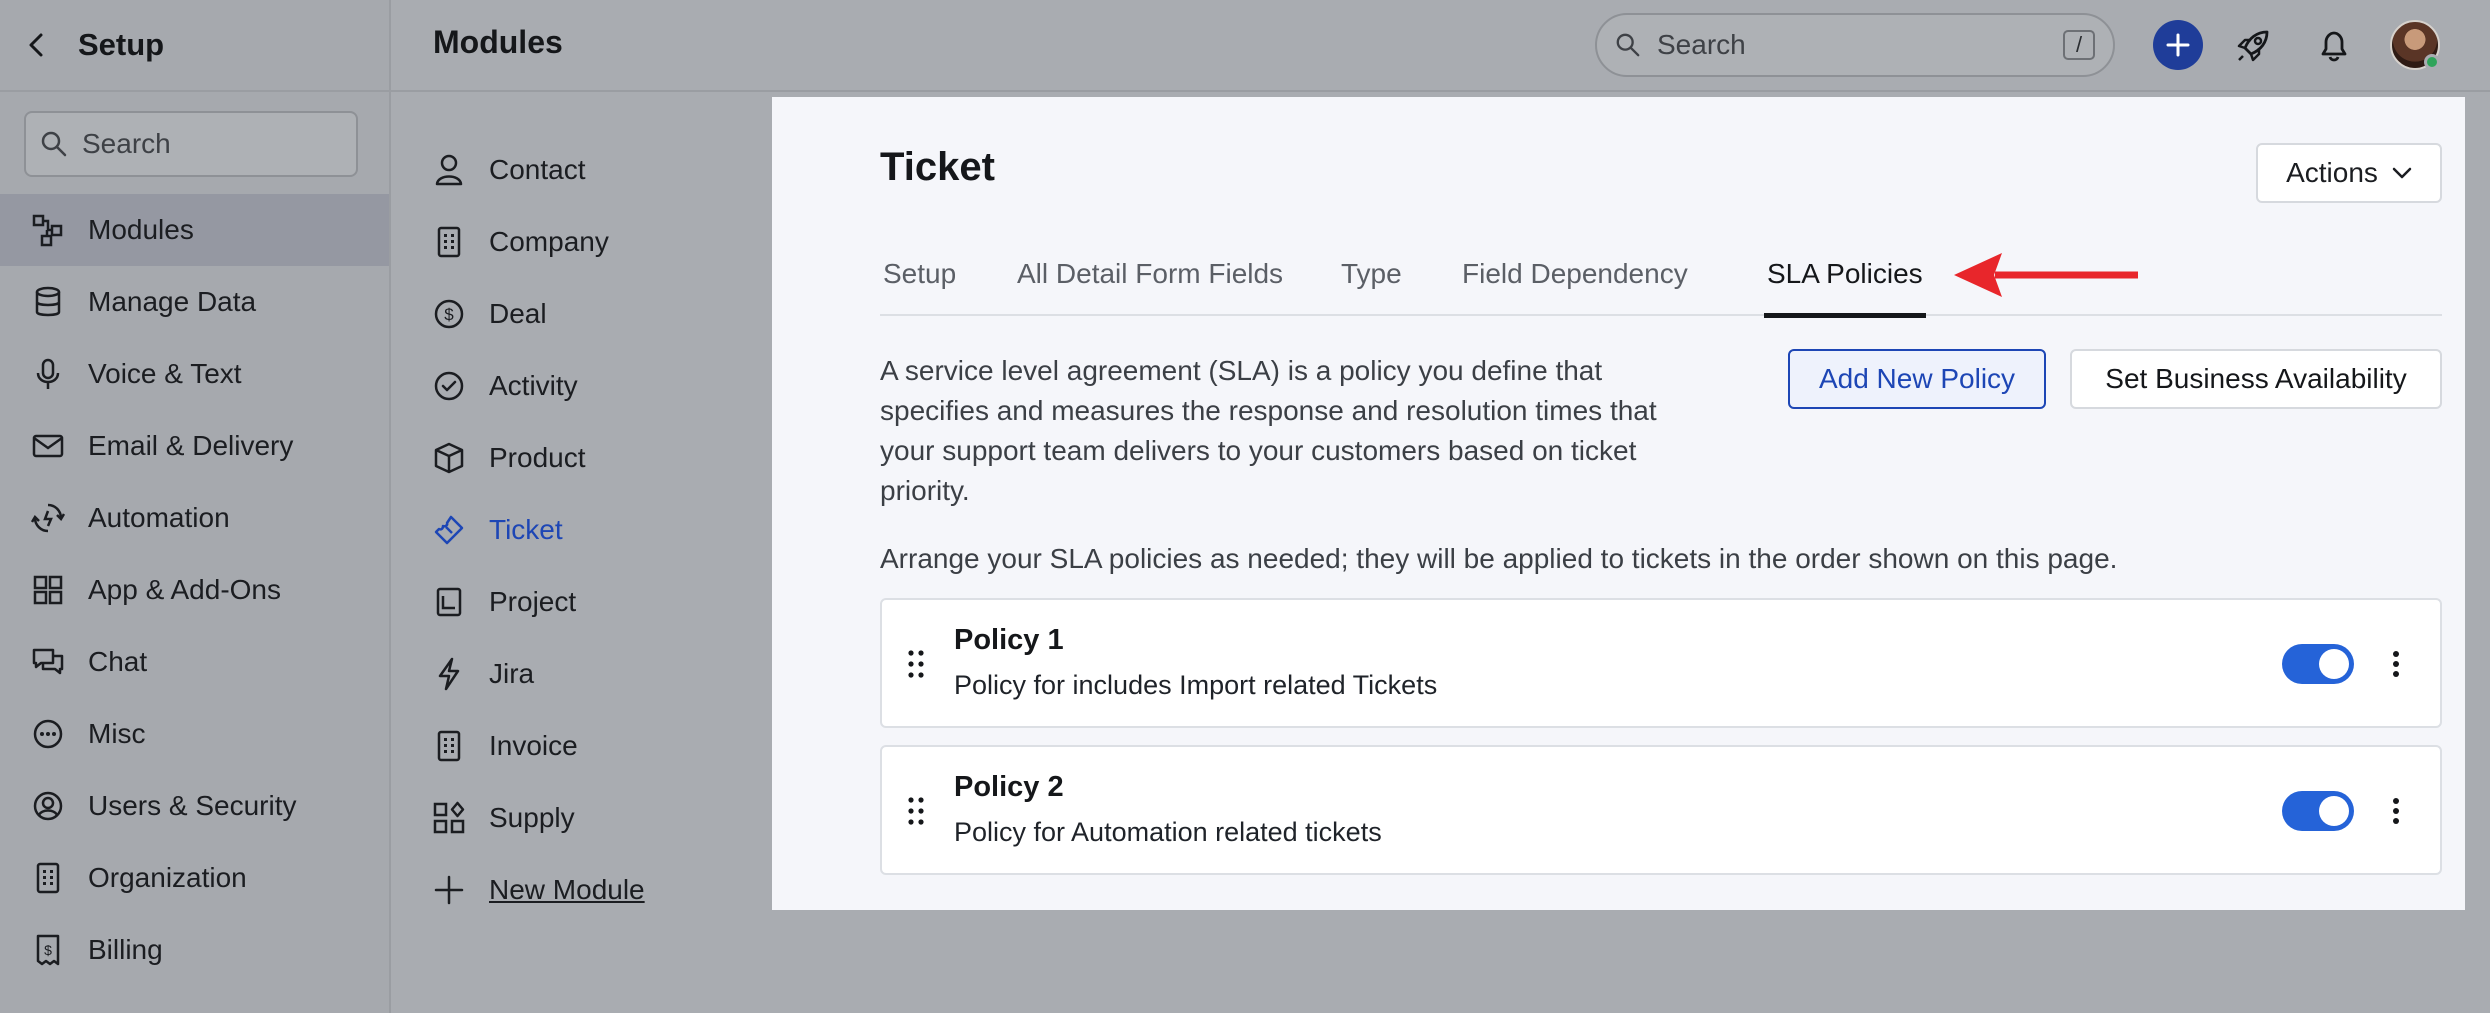 This screenshot has width=2490, height=1013. I want to click on sidebar-item-automation: Automation, so click(194, 518).